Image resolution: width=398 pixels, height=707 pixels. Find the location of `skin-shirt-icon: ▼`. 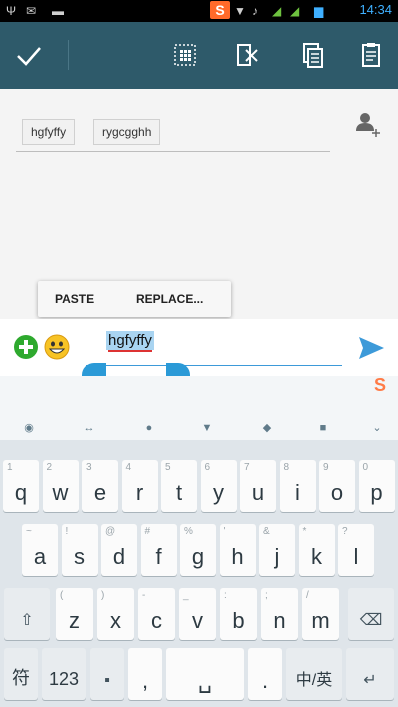

skin-shirt-icon: ▼ is located at coordinates (207, 428).